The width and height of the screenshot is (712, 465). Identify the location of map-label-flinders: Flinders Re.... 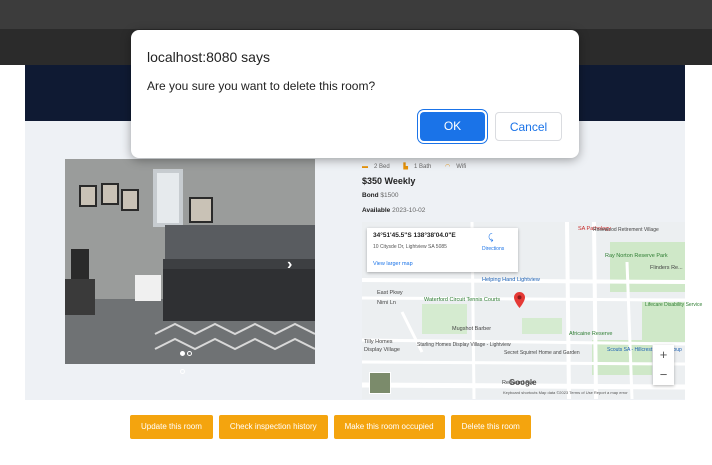
(666, 268).